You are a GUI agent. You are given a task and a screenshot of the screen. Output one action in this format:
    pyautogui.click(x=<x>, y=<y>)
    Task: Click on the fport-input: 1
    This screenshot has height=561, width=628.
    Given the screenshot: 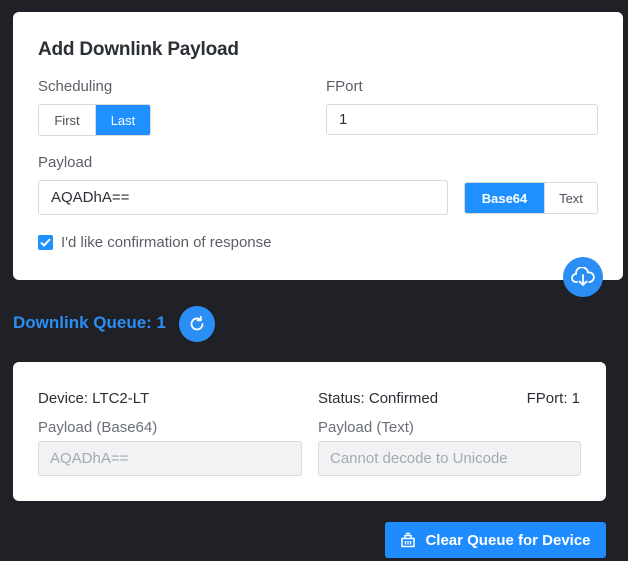 What is the action you would take?
    pyautogui.click(x=462, y=119)
    